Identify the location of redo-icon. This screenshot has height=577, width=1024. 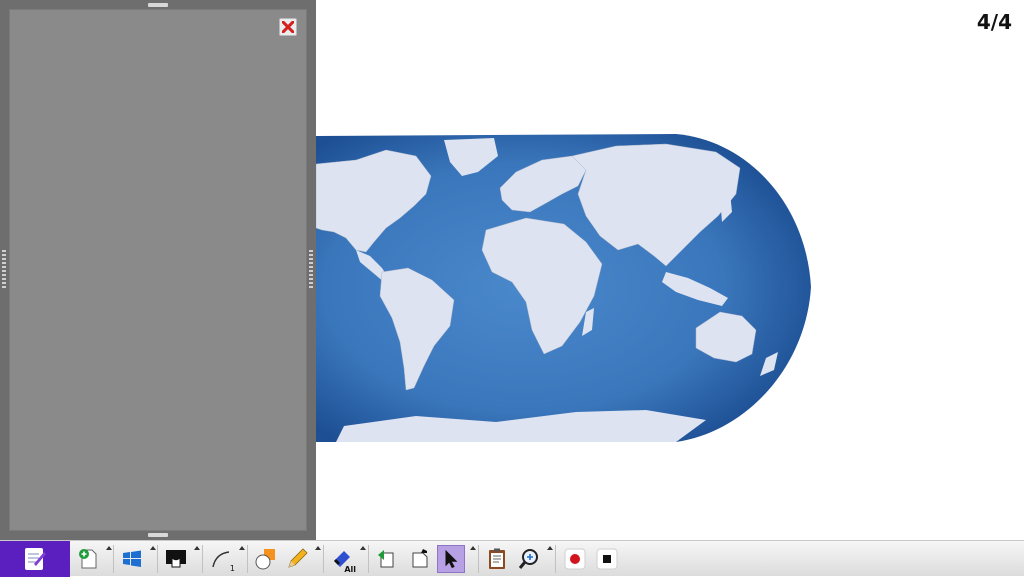
(420, 558).